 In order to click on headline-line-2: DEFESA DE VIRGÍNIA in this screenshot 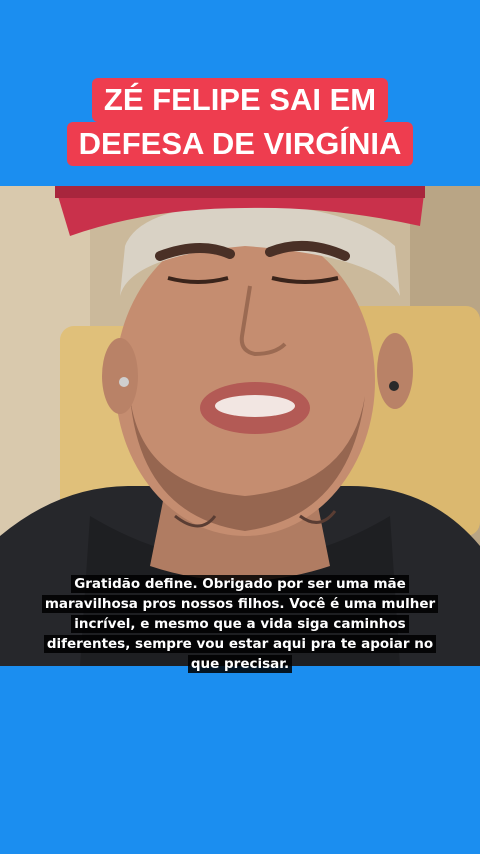, I will do `click(240, 144)`.